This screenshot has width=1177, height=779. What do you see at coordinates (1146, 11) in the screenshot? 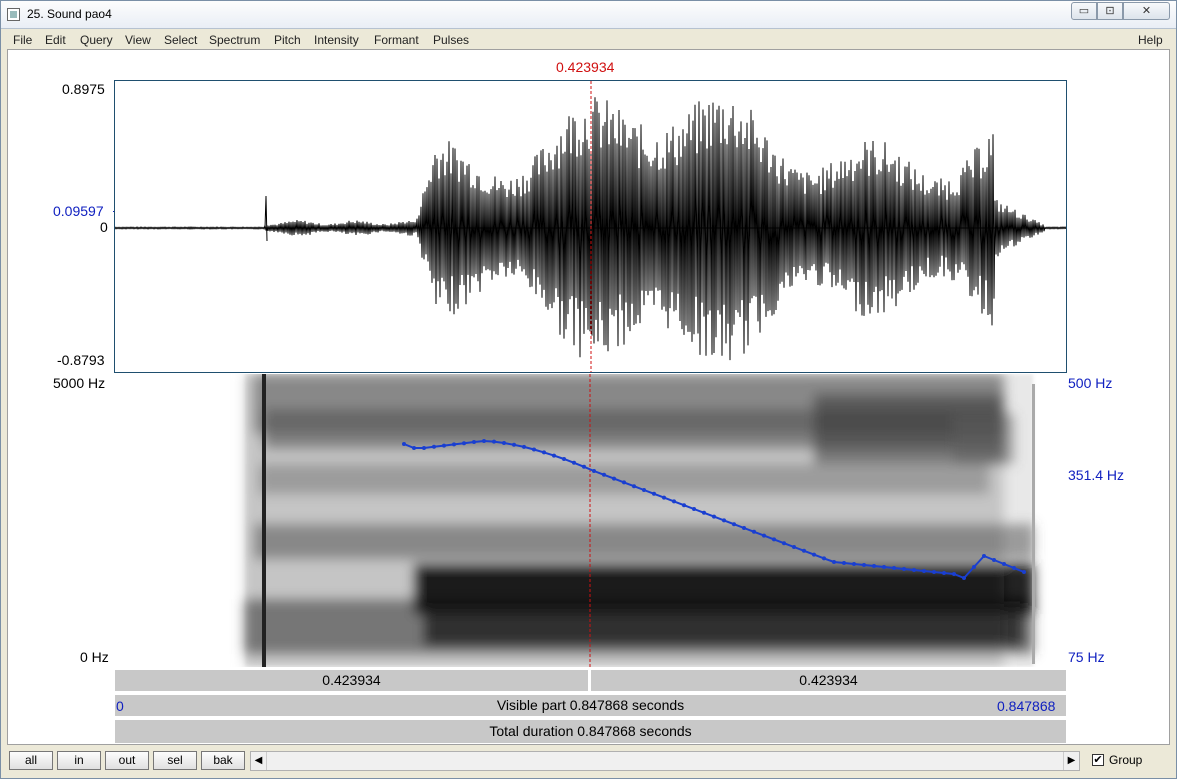
I see `close-button: ✕` at bounding box center [1146, 11].